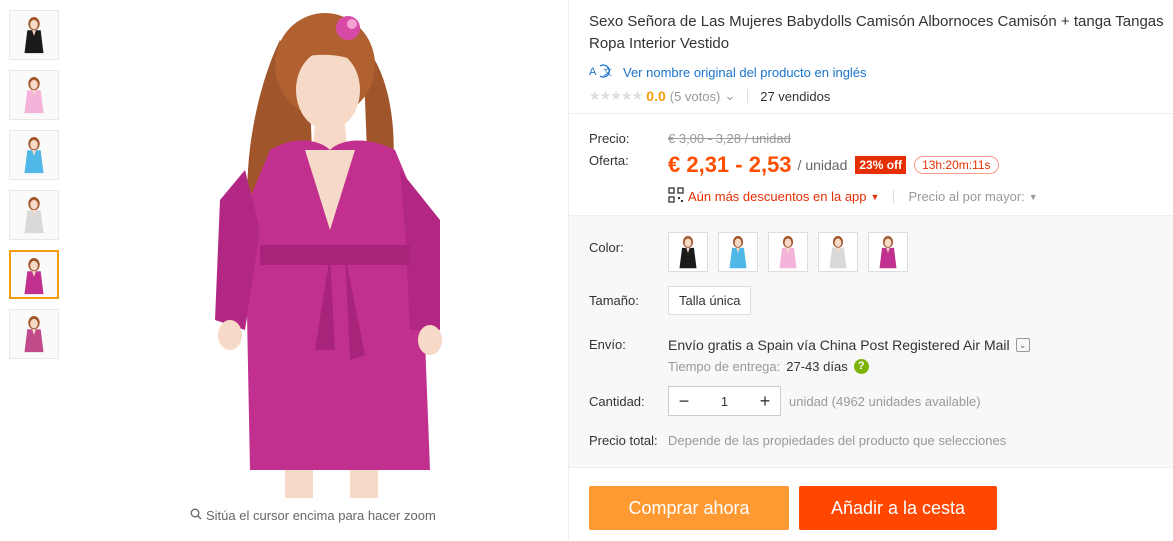 The height and width of the screenshot is (541, 1173). I want to click on discount-badge: 23% off, so click(881, 165).